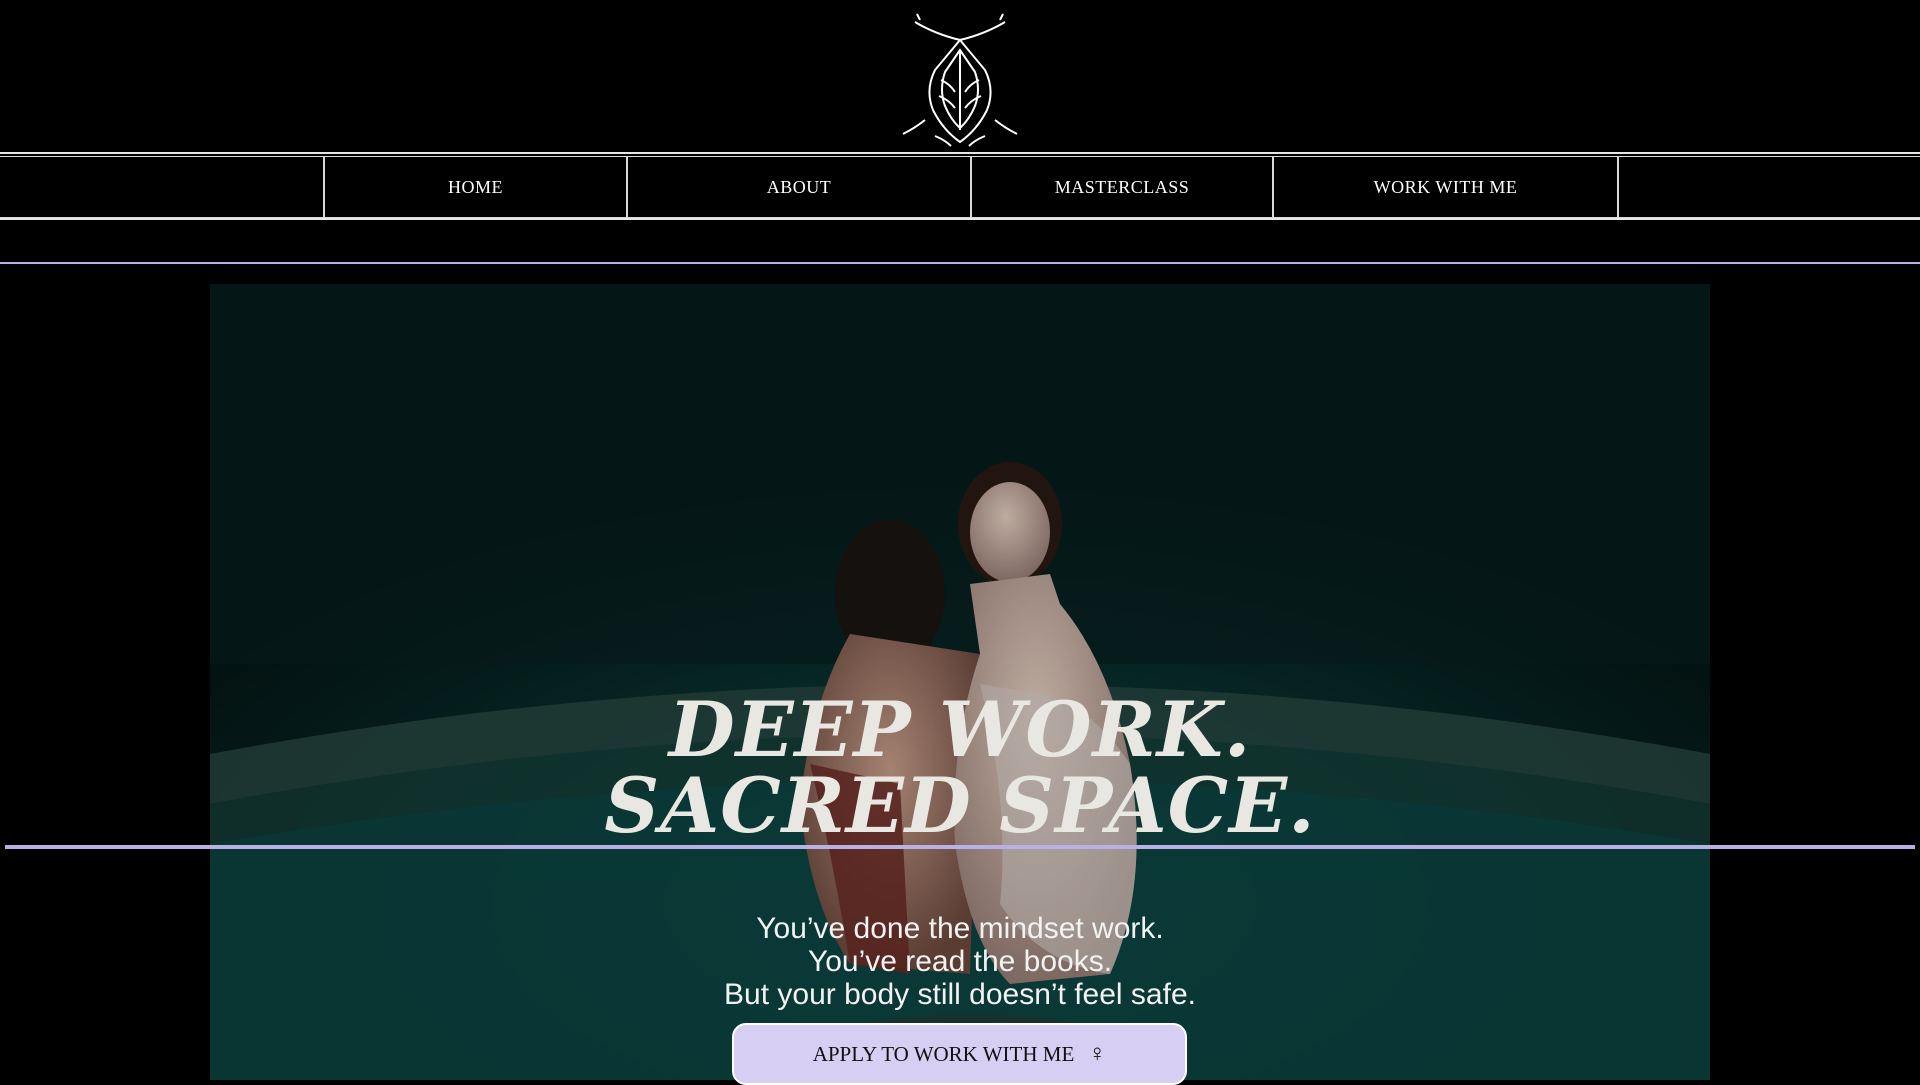 This screenshot has width=1920, height=1085. Describe the element at coordinates (1769, 187) in the screenshot. I see `nav-item-blank-right` at that location.